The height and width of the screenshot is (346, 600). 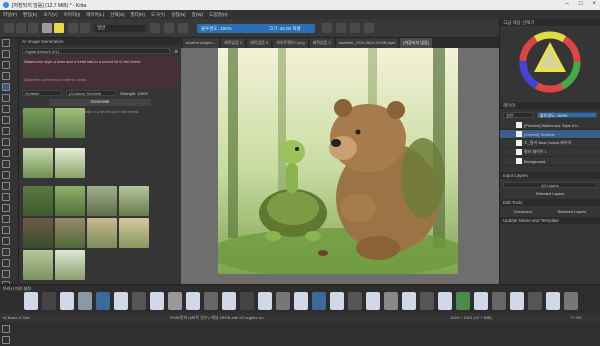 I want to click on menu-view: 보기(V), so click(x=50, y=15).